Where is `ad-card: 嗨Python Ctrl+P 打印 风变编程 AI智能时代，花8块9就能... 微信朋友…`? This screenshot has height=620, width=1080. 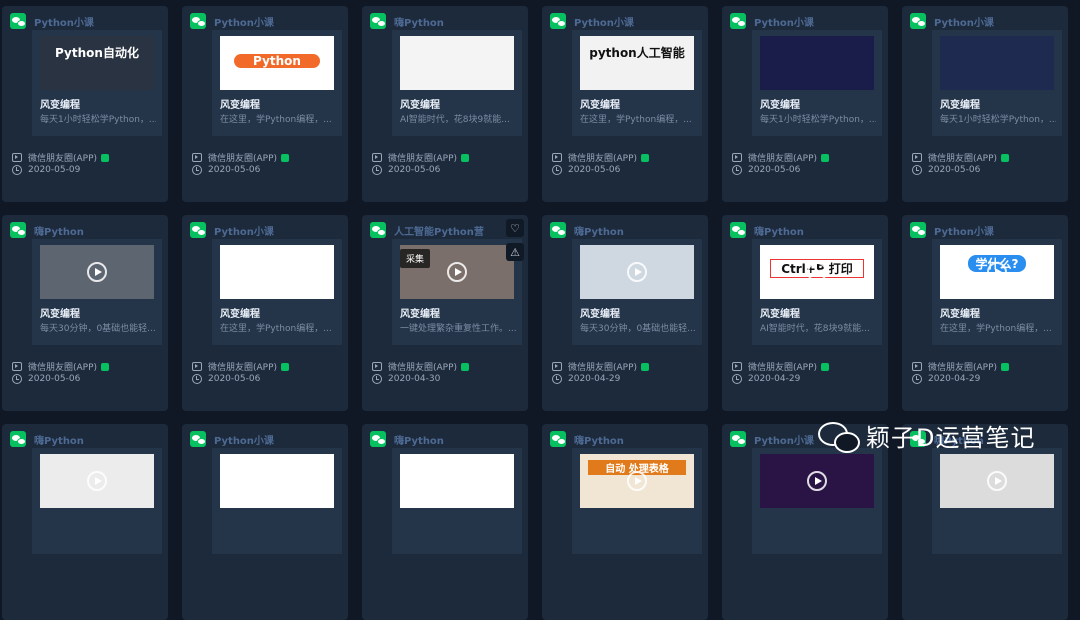
ad-card: 嗨Python Ctrl+P 打印 风变编程 AI智能时代，花8块9就能... 微信朋友… is located at coordinates (805, 313).